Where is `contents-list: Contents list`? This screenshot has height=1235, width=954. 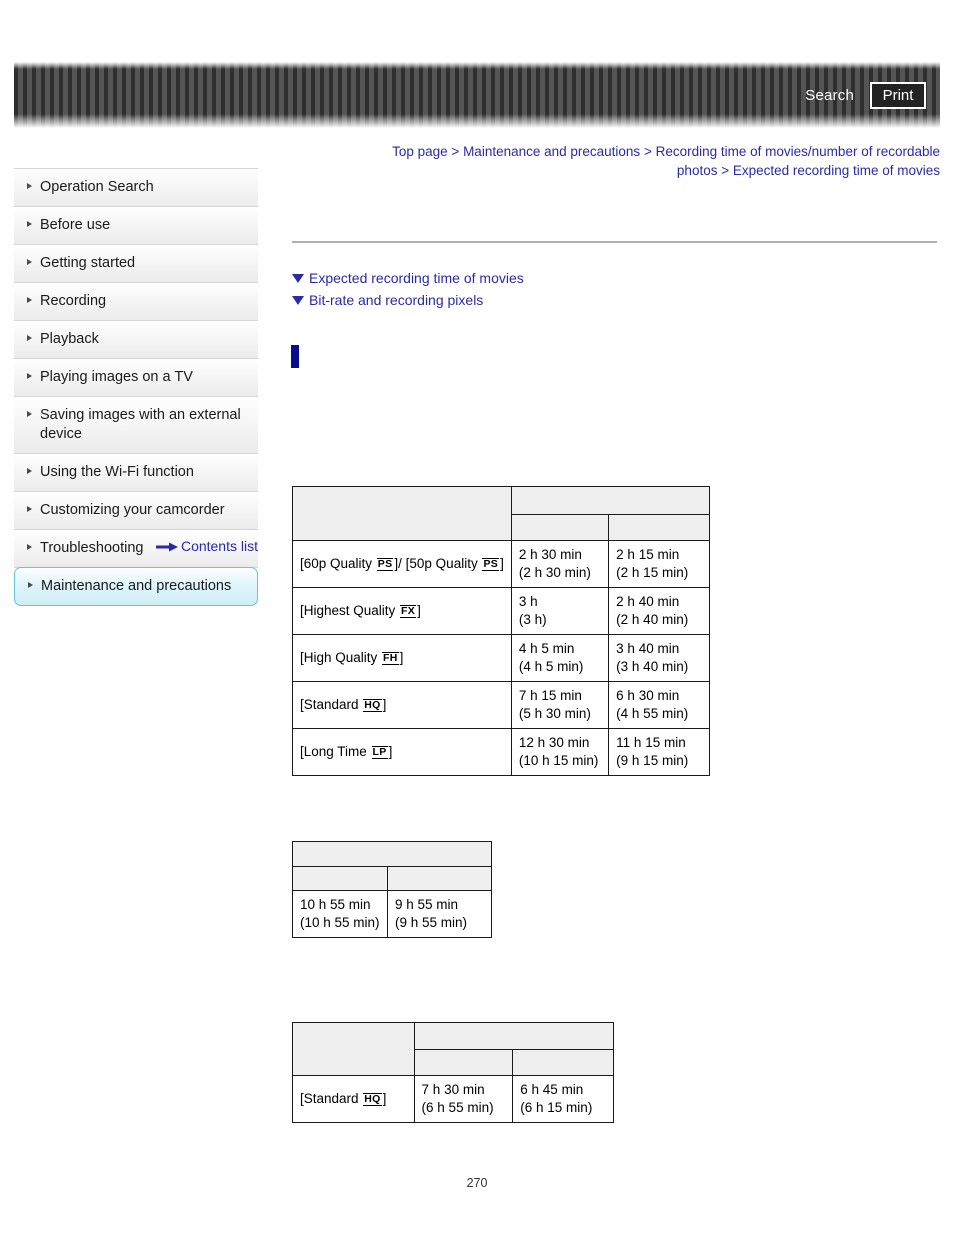
contents-list: Contents list is located at coordinates (136, 546).